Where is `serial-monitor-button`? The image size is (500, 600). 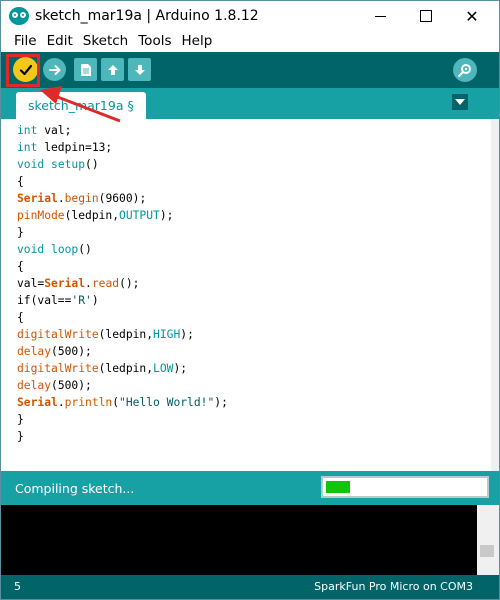
serial-monitor-button is located at coordinates (465, 70).